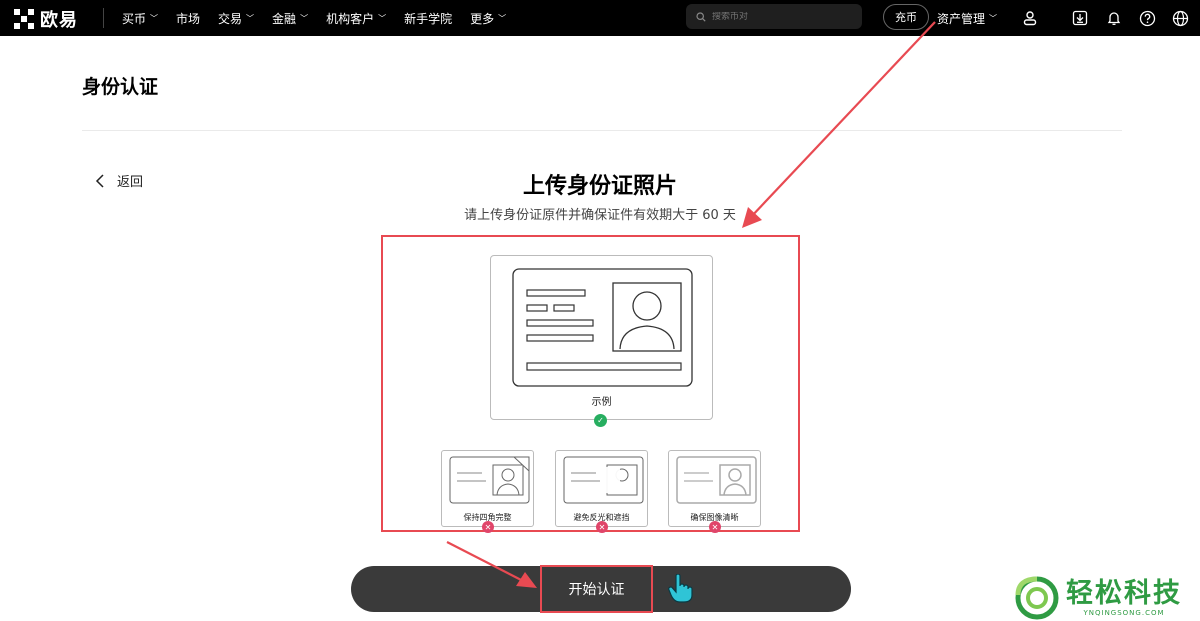 This screenshot has height=621, width=1200. What do you see at coordinates (752, 217) in the screenshot?
I see `arrow-head` at bounding box center [752, 217].